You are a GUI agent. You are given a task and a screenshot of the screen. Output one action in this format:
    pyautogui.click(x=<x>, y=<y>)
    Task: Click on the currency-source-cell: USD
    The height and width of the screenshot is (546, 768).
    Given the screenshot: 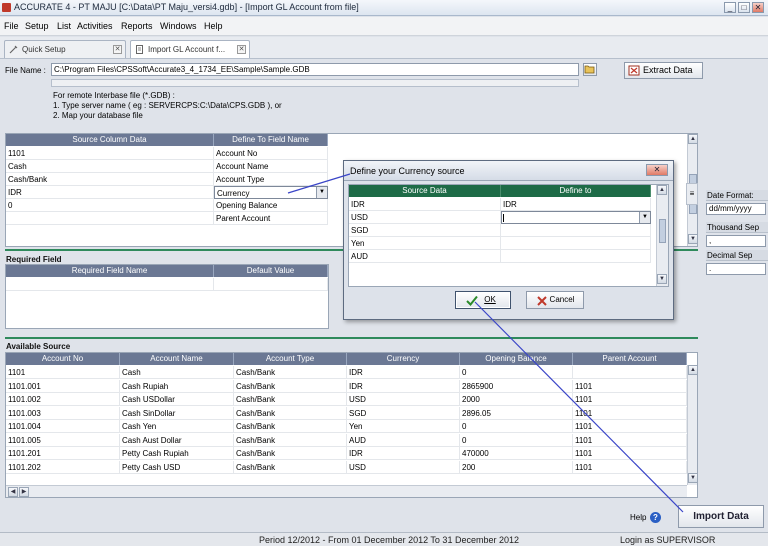 What is the action you would take?
    pyautogui.click(x=425, y=217)
    